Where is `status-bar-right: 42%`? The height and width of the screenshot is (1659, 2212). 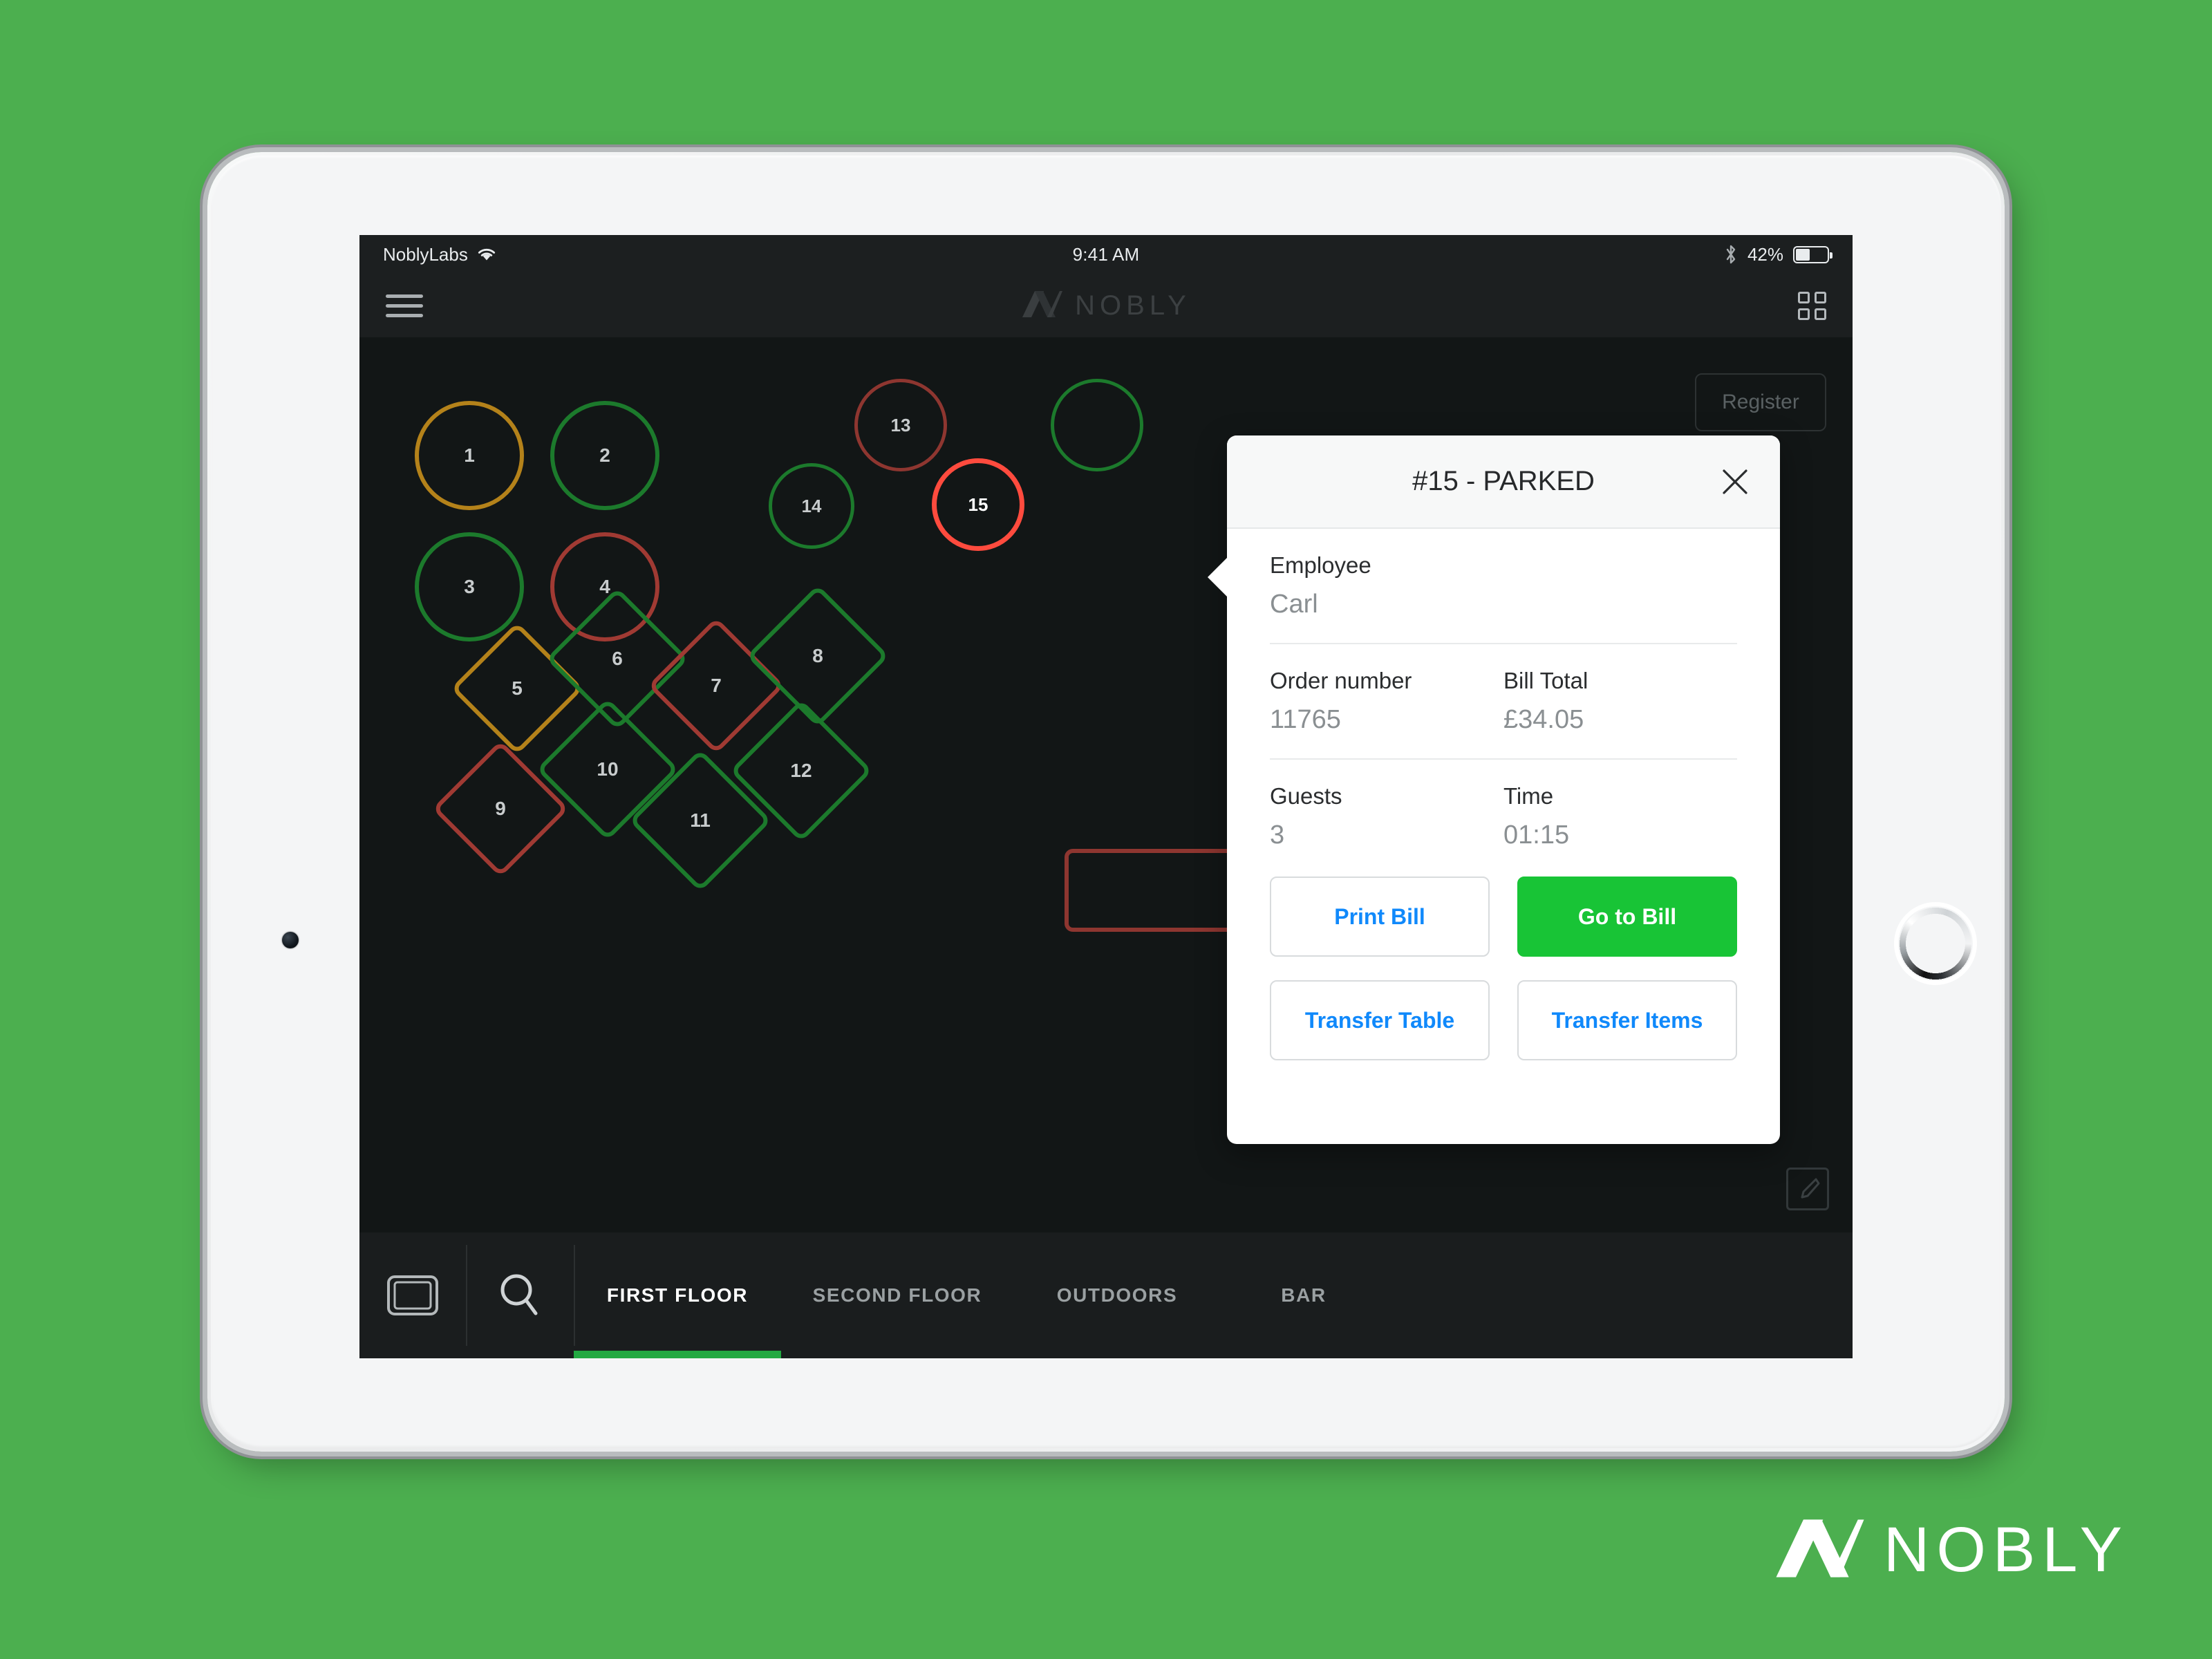
status-bar-right: 42% is located at coordinates (1779, 254).